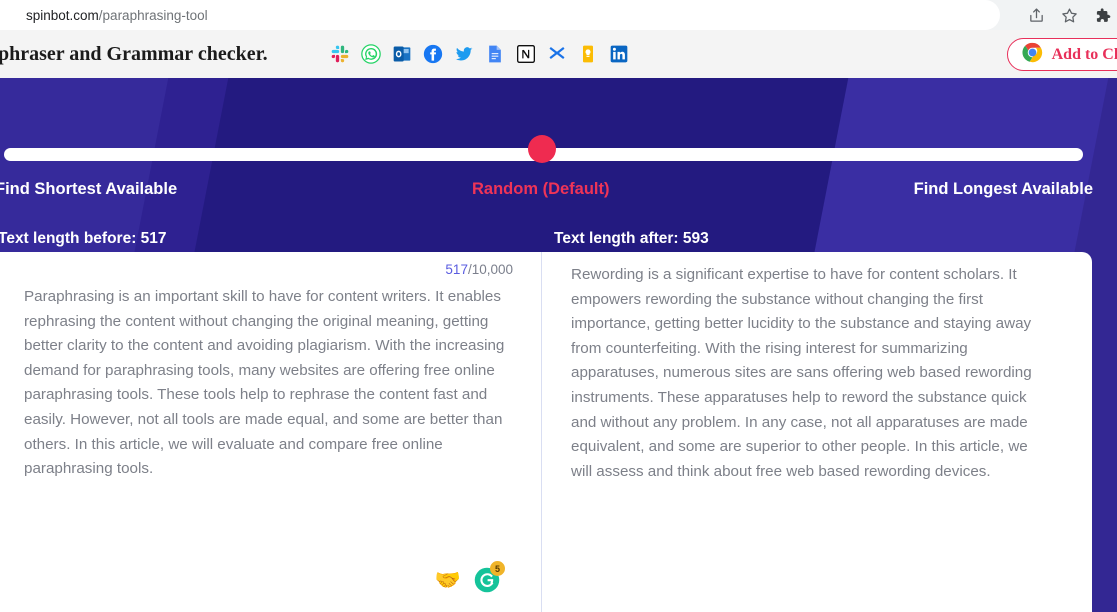 The image size is (1117, 612). I want to click on slider-label-shortest: Find Shortest Available, so click(88, 189).